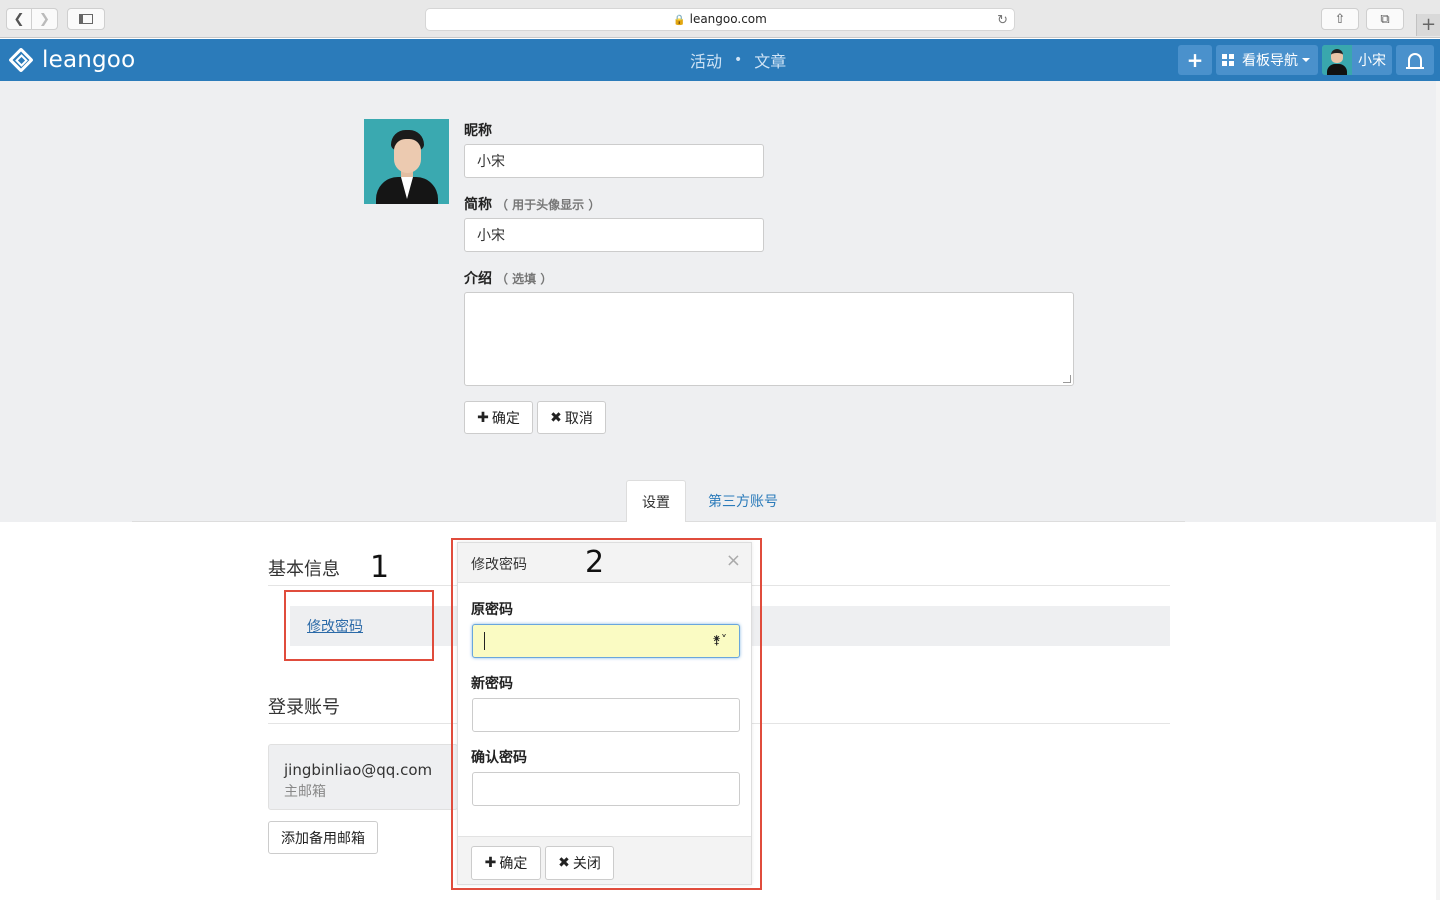 The height and width of the screenshot is (900, 1440). I want to click on notifications-button, so click(1415, 60).